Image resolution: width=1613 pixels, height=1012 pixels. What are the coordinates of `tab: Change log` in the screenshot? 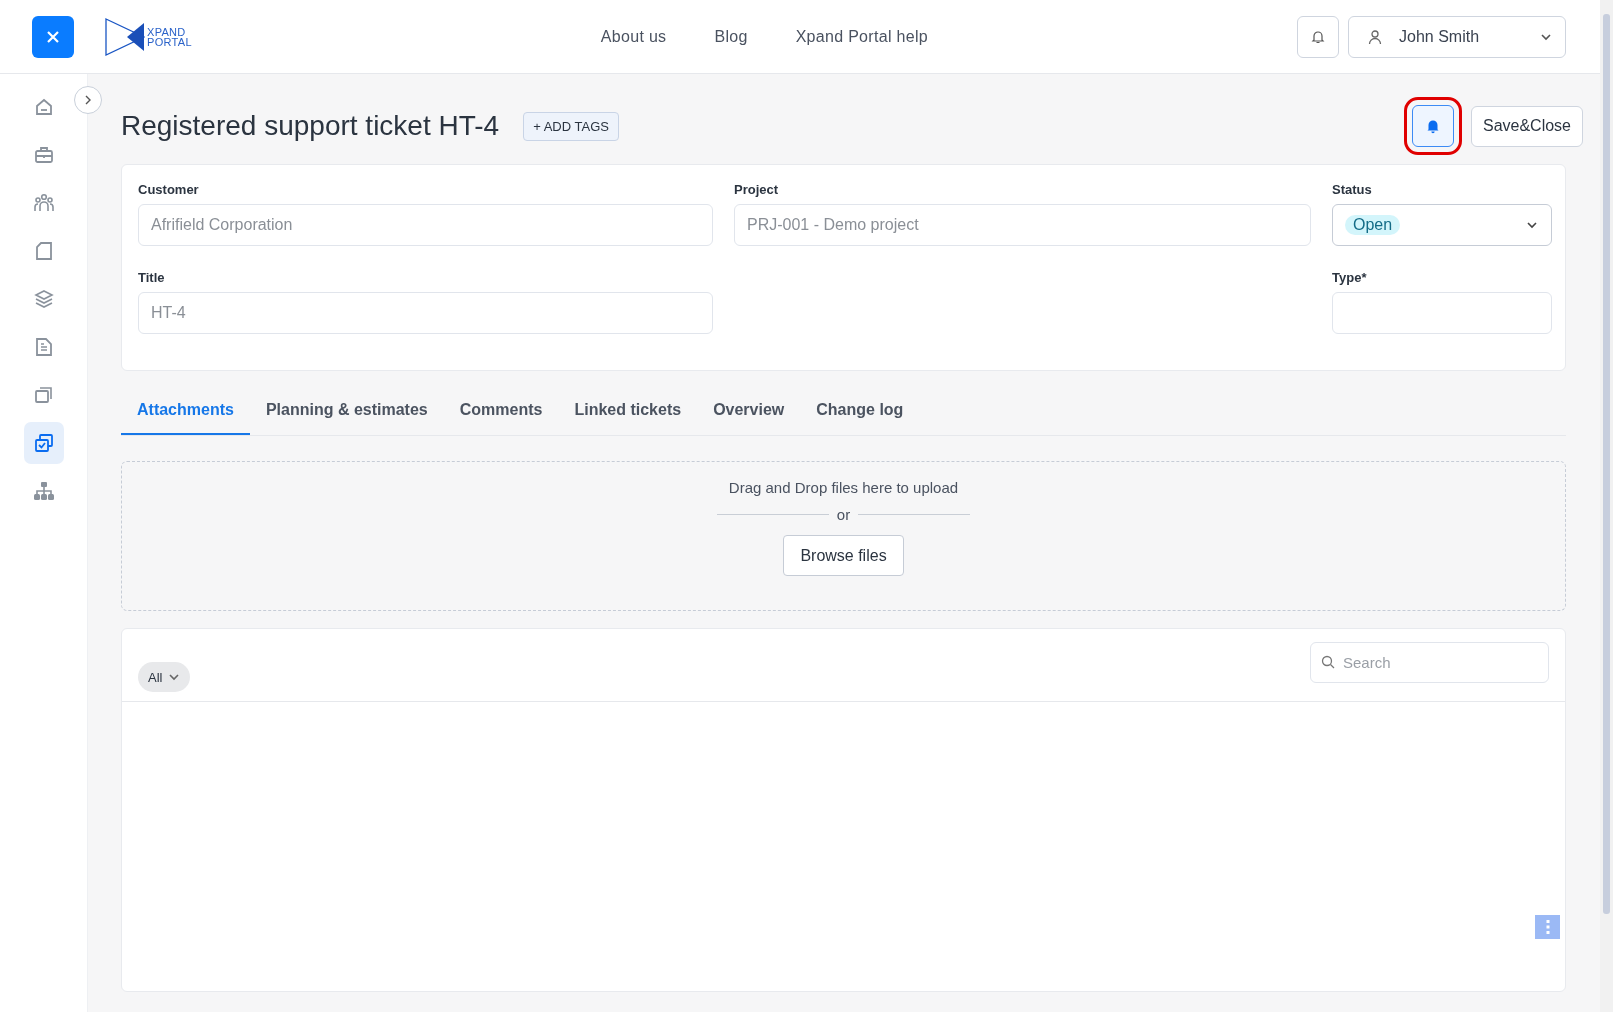 It's located at (860, 409).